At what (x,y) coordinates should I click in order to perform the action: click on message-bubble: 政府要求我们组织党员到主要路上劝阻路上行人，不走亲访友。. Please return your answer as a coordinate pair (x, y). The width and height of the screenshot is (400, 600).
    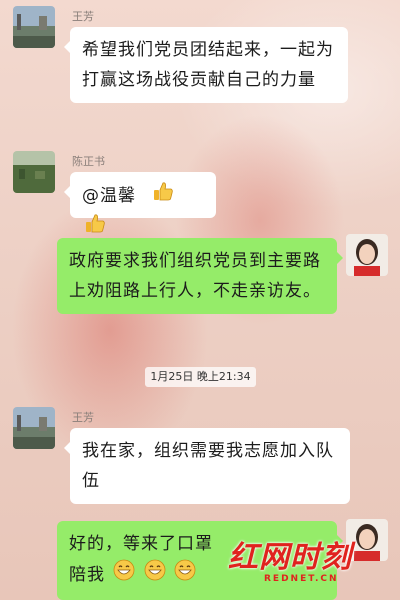
    Looking at the image, I should click on (200, 276).